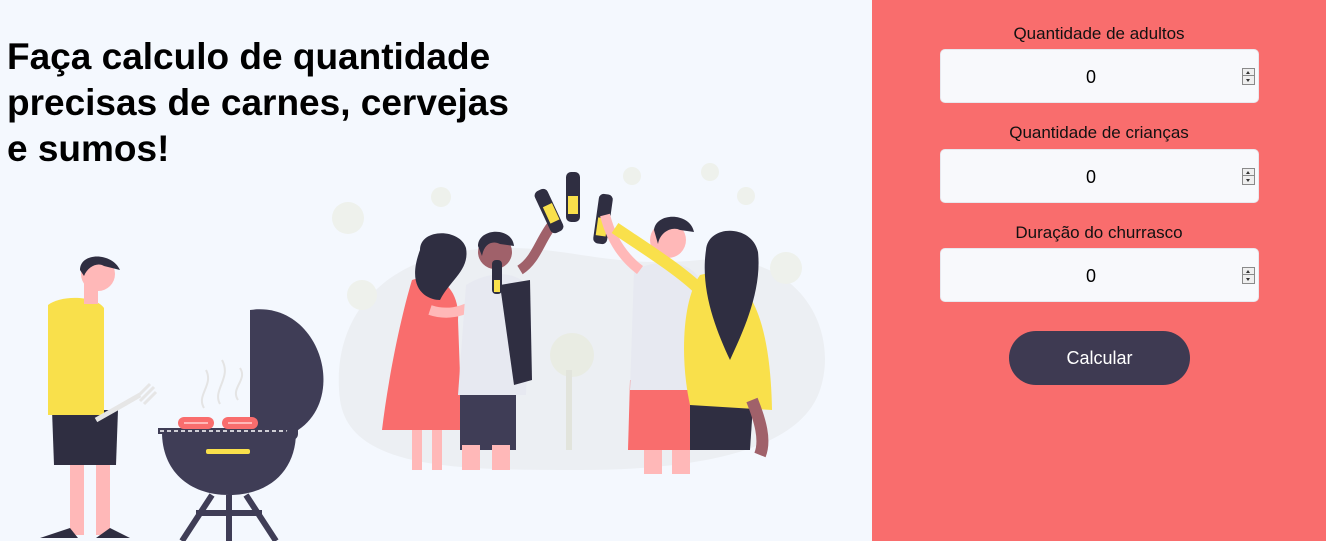 The width and height of the screenshot is (1326, 541). Describe the element at coordinates (1099, 33) in the screenshot. I see `adults-label: Quantidade de adultos` at that location.